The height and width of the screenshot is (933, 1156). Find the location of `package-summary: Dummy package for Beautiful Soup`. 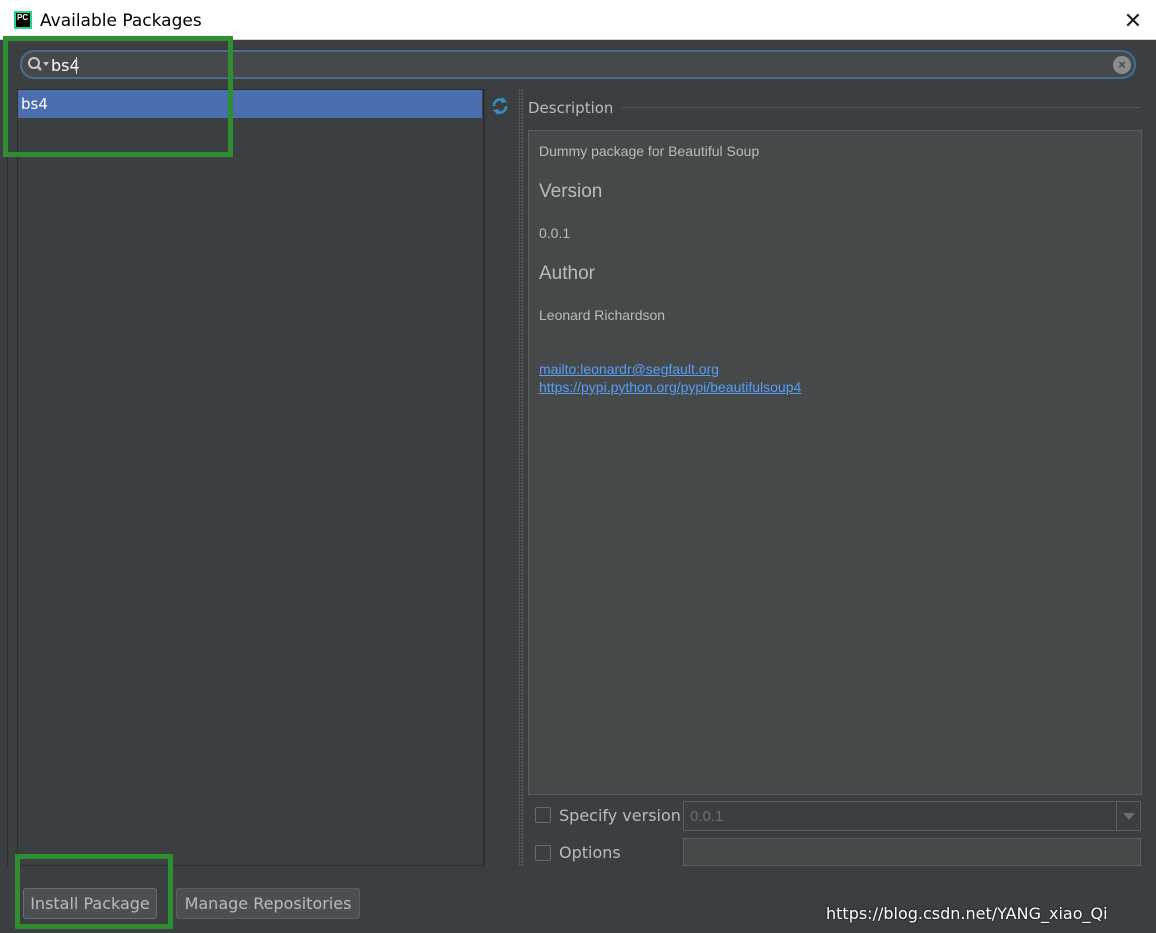

package-summary: Dummy package for Beautiful Soup is located at coordinates (649, 151).